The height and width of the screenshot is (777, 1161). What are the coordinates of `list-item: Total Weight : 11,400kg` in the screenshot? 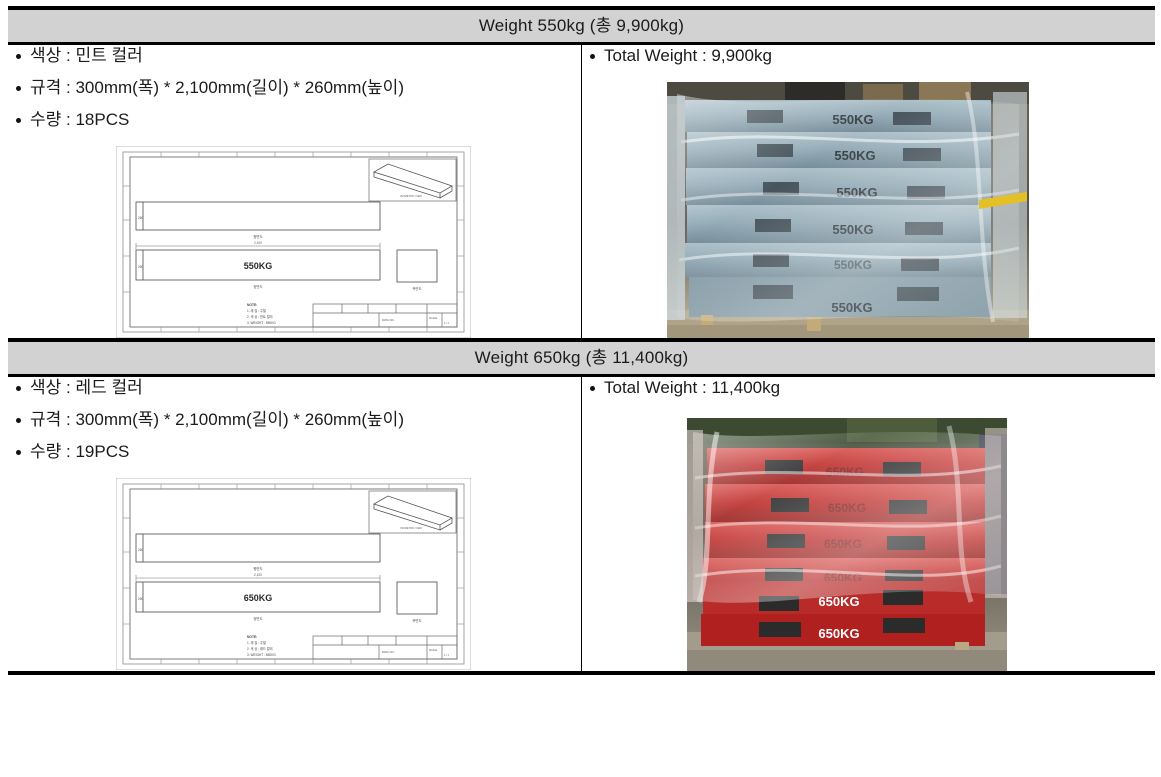 It's located at (868, 388).